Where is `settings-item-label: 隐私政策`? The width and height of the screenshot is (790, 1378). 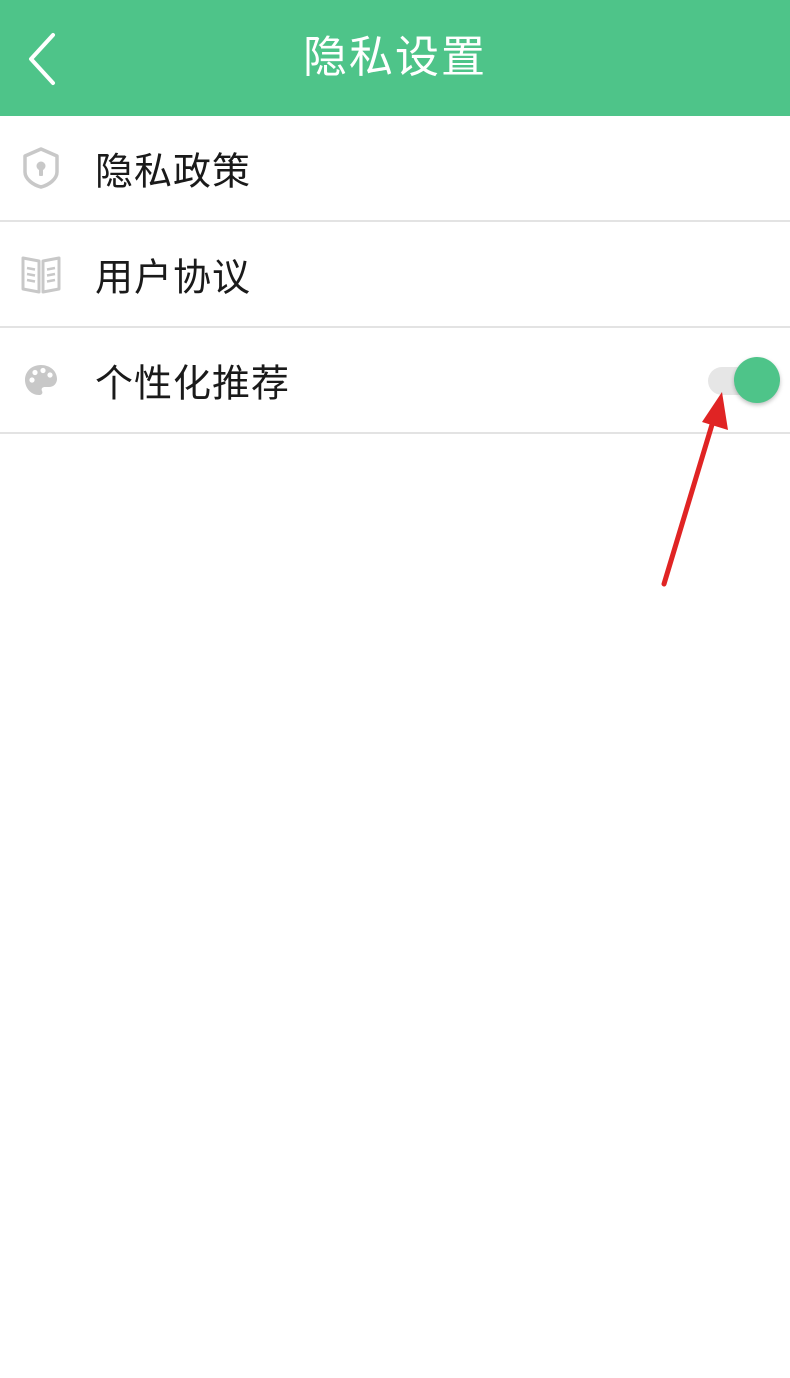 settings-item-label: 隐私政策 is located at coordinates (173, 171).